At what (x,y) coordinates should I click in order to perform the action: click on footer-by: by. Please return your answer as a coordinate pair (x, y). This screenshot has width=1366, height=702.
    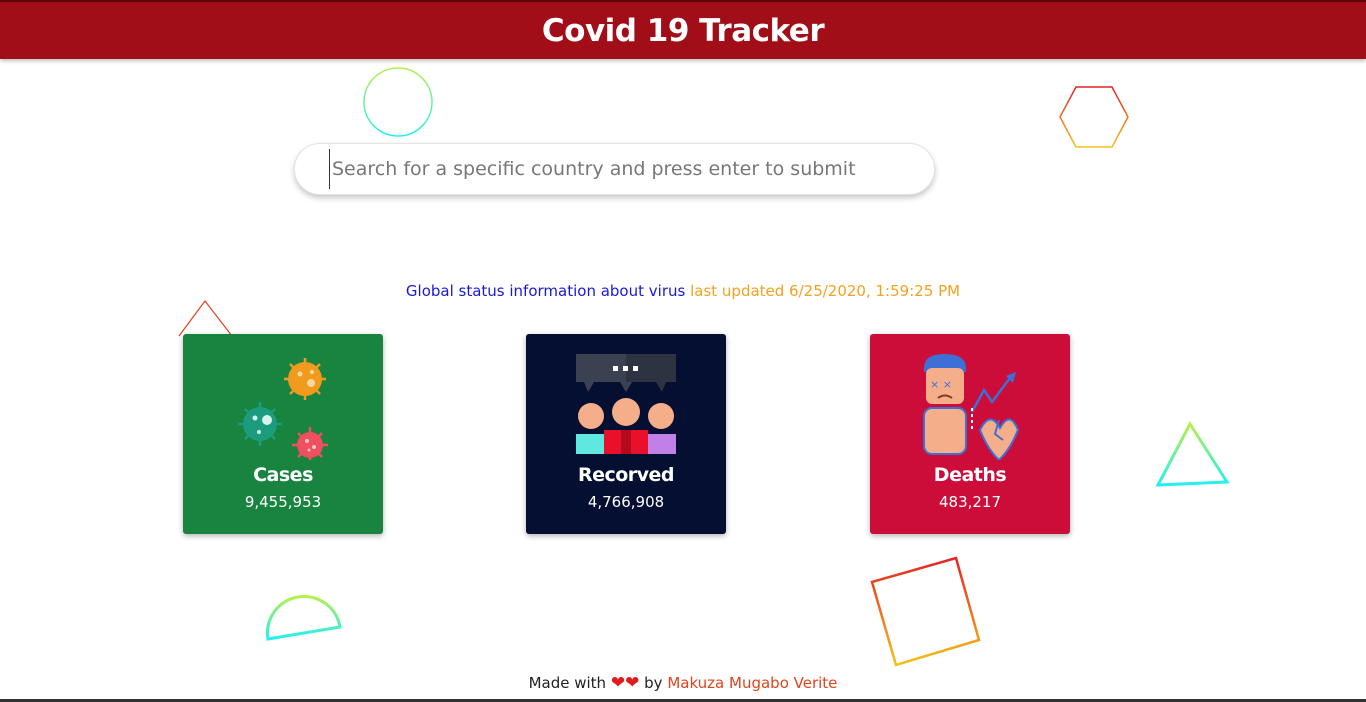
    Looking at the image, I should click on (653, 683).